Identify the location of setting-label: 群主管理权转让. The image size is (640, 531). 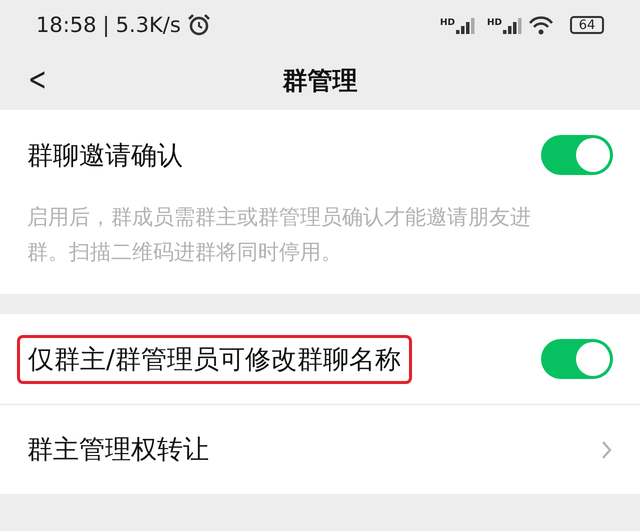
(118, 450).